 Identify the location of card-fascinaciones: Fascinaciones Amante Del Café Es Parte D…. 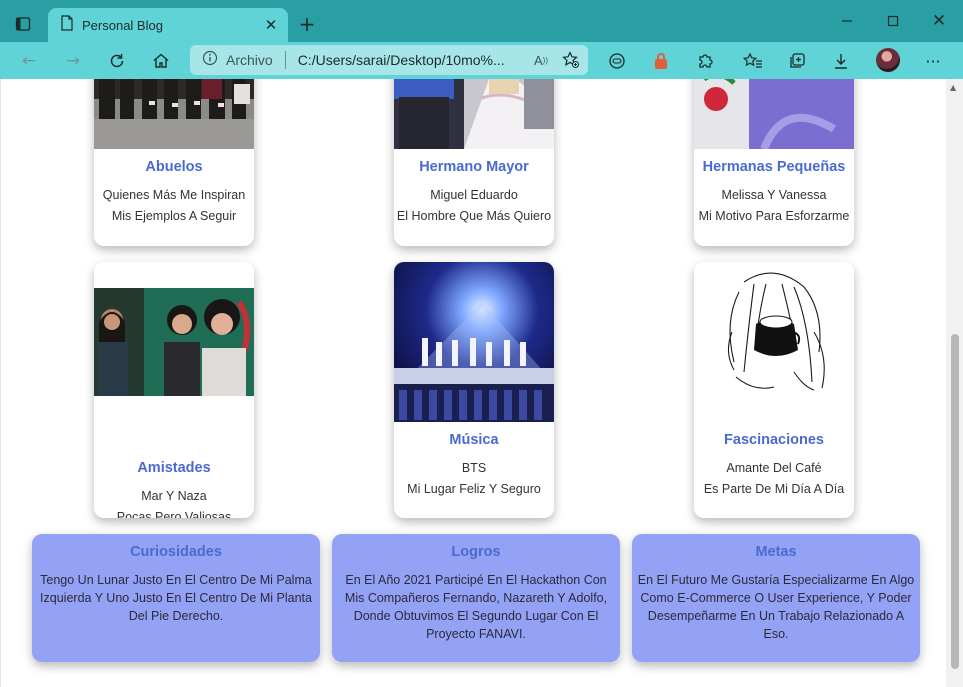
(774, 390).